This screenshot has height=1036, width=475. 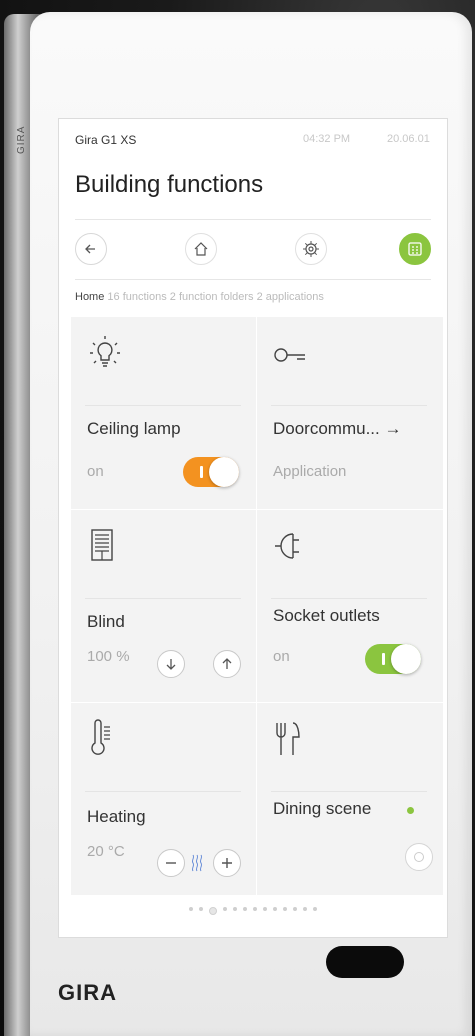 I want to click on nav-bar, so click(x=253, y=252).